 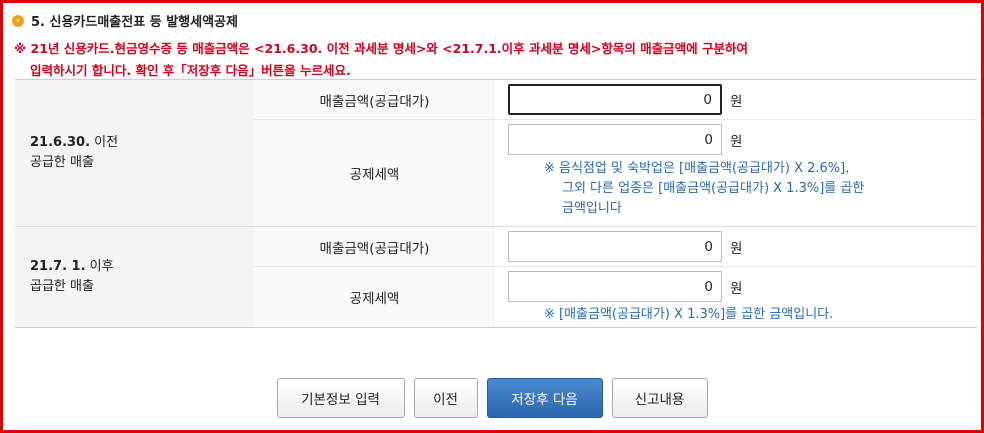 What do you see at coordinates (689, 314) in the screenshot?
I see `hint-line: ※ [매출금액(공급대가) X 1.3%]를 곱한 금액입니다.` at bounding box center [689, 314].